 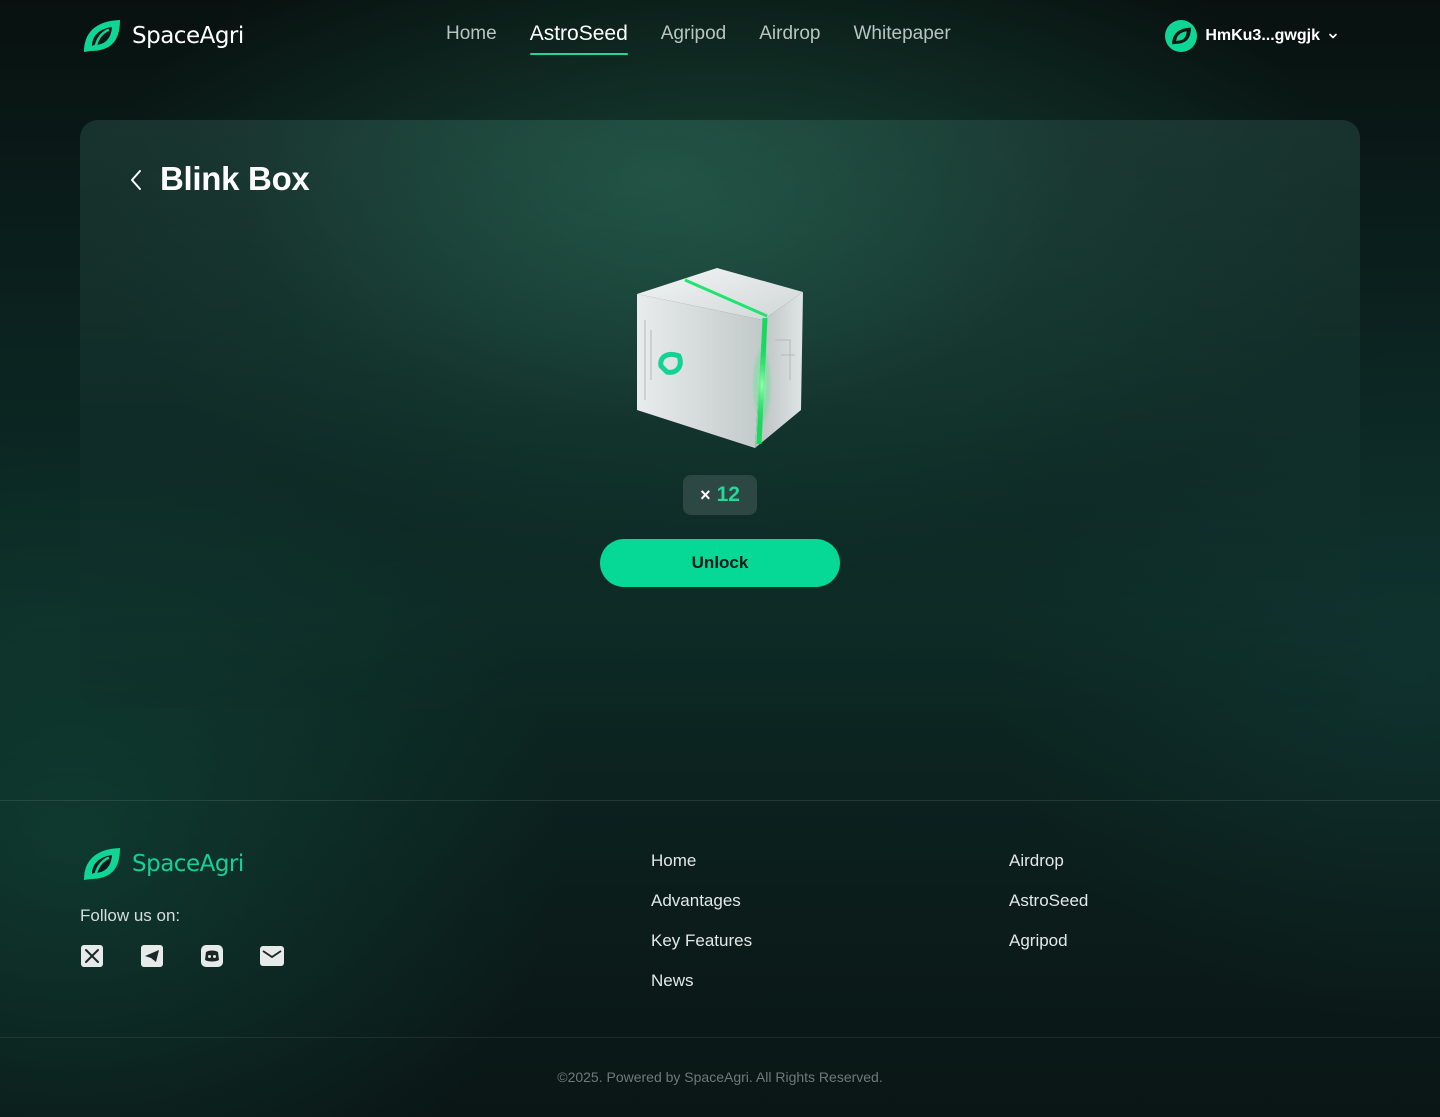 What do you see at coordinates (701, 980) in the screenshot?
I see `footer-link-news: News` at bounding box center [701, 980].